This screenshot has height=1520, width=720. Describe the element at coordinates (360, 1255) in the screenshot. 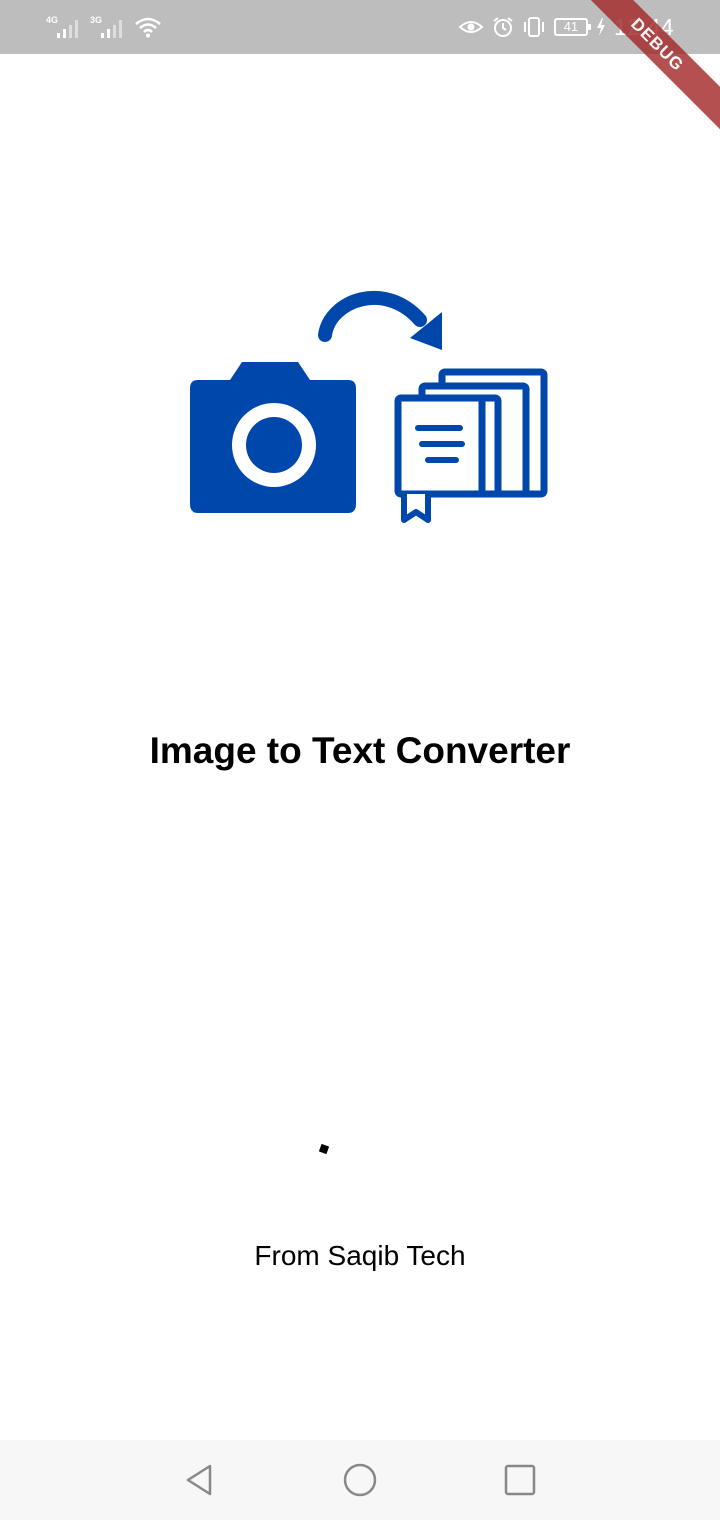

I see `developer-credit: From Saqib Tech` at that location.